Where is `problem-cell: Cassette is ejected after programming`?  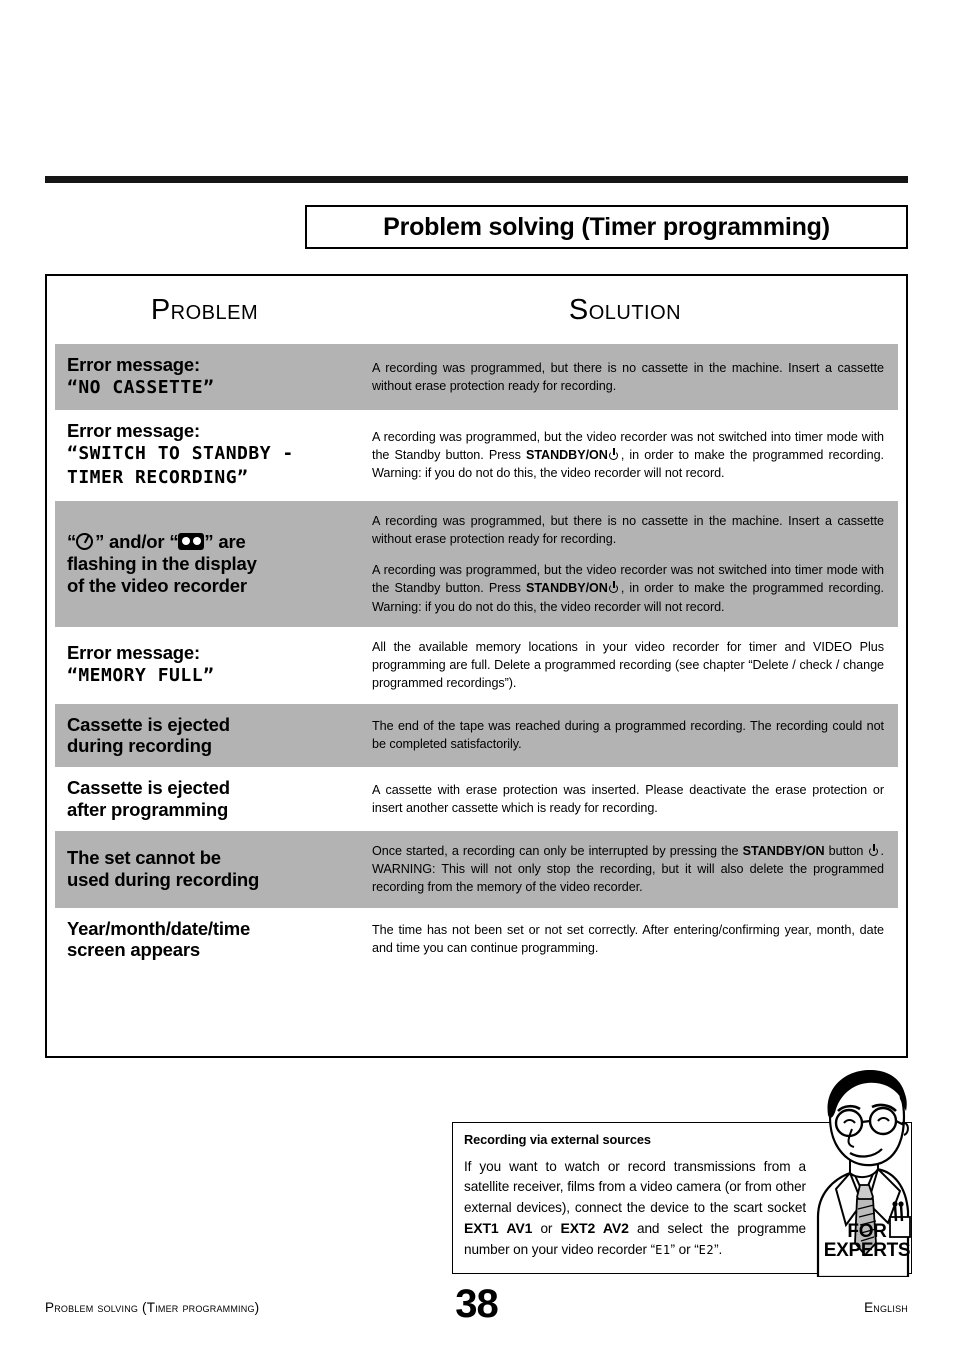
problem-cell: Cassette is ejected after programming is located at coordinates (208, 799).